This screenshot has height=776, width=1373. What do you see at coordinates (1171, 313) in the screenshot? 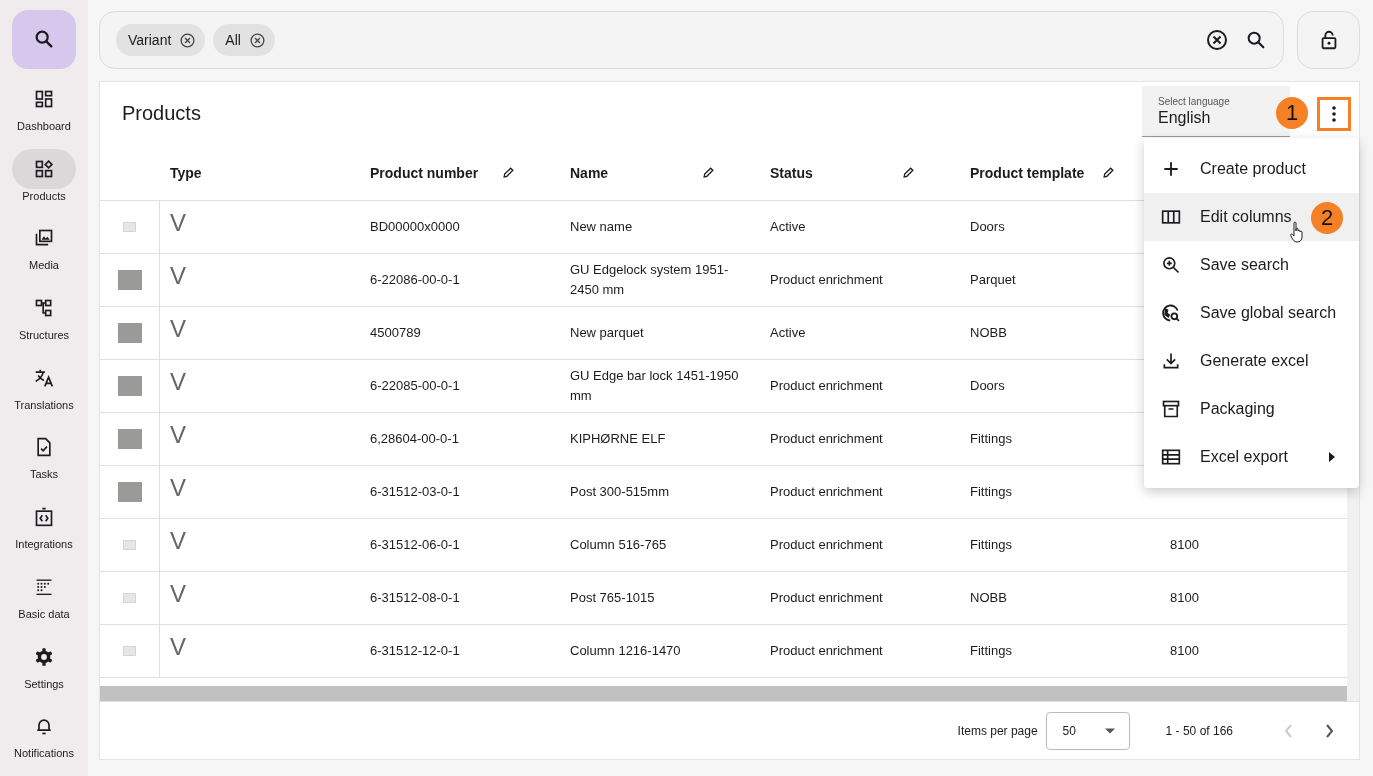
I see `globe-search-icon` at bounding box center [1171, 313].